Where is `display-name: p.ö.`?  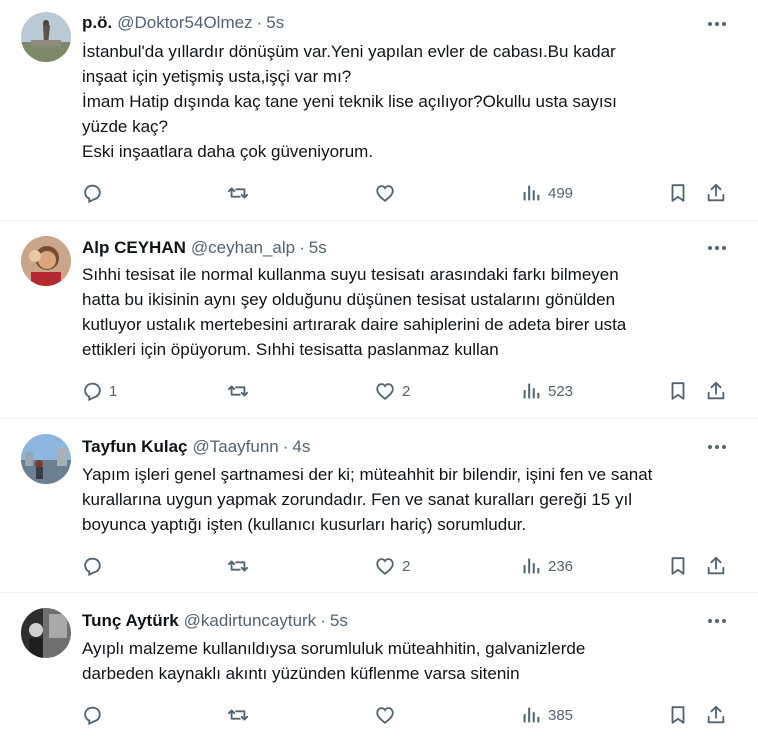 display-name: p.ö. is located at coordinates (97, 23).